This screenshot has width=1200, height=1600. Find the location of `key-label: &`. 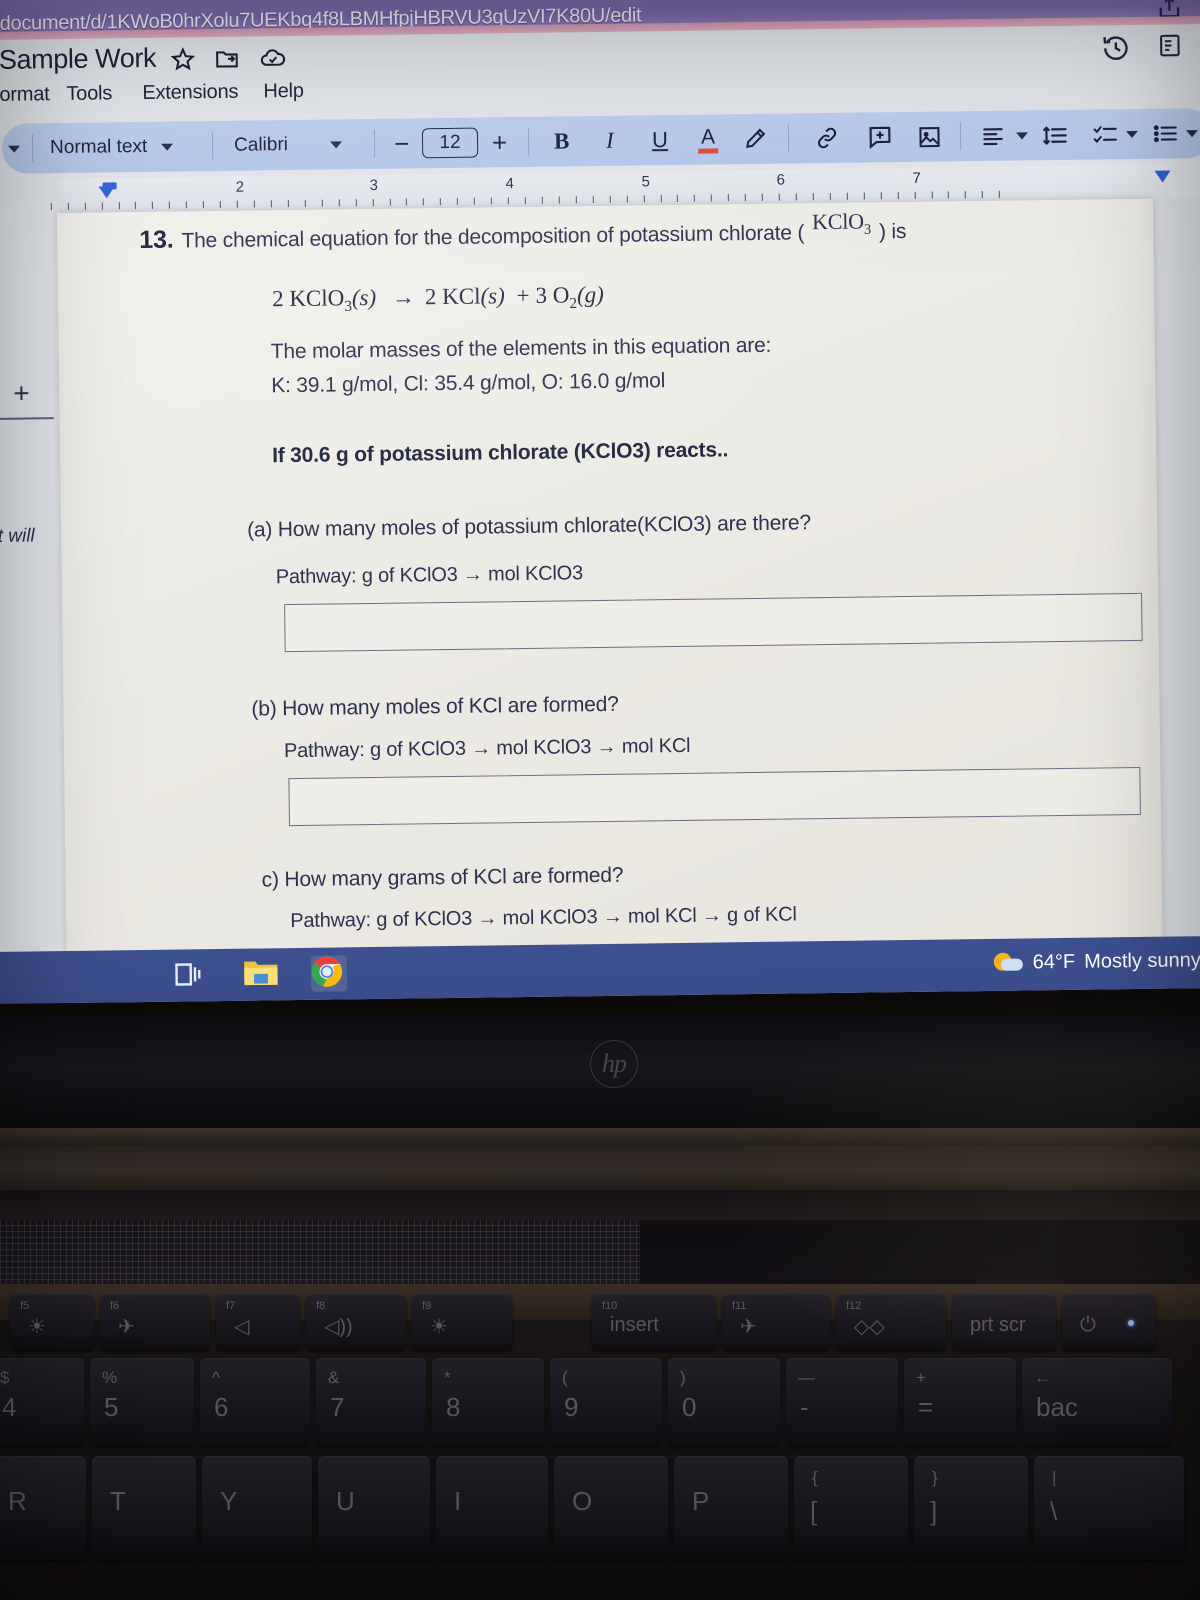

key-label: & is located at coordinates (334, 1377).